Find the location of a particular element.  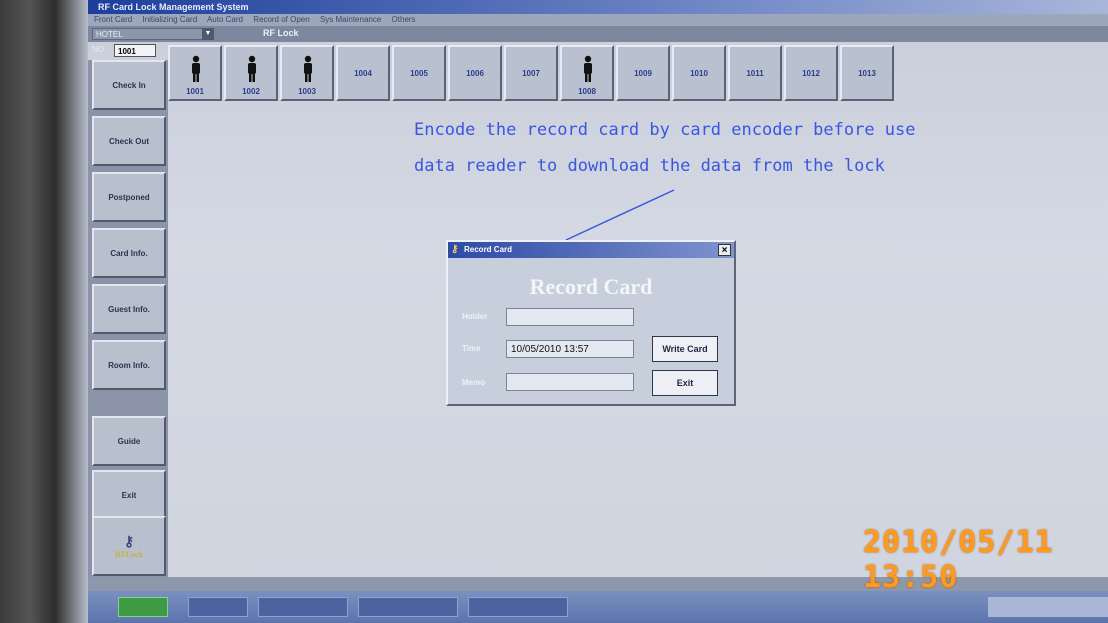

holder-label: Holder is located at coordinates (475, 316).